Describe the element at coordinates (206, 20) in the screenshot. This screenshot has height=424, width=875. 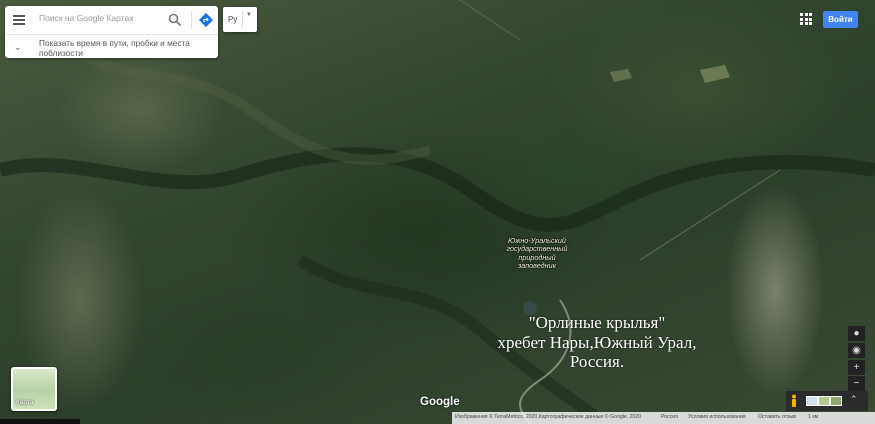
I see `directions-icon` at that location.